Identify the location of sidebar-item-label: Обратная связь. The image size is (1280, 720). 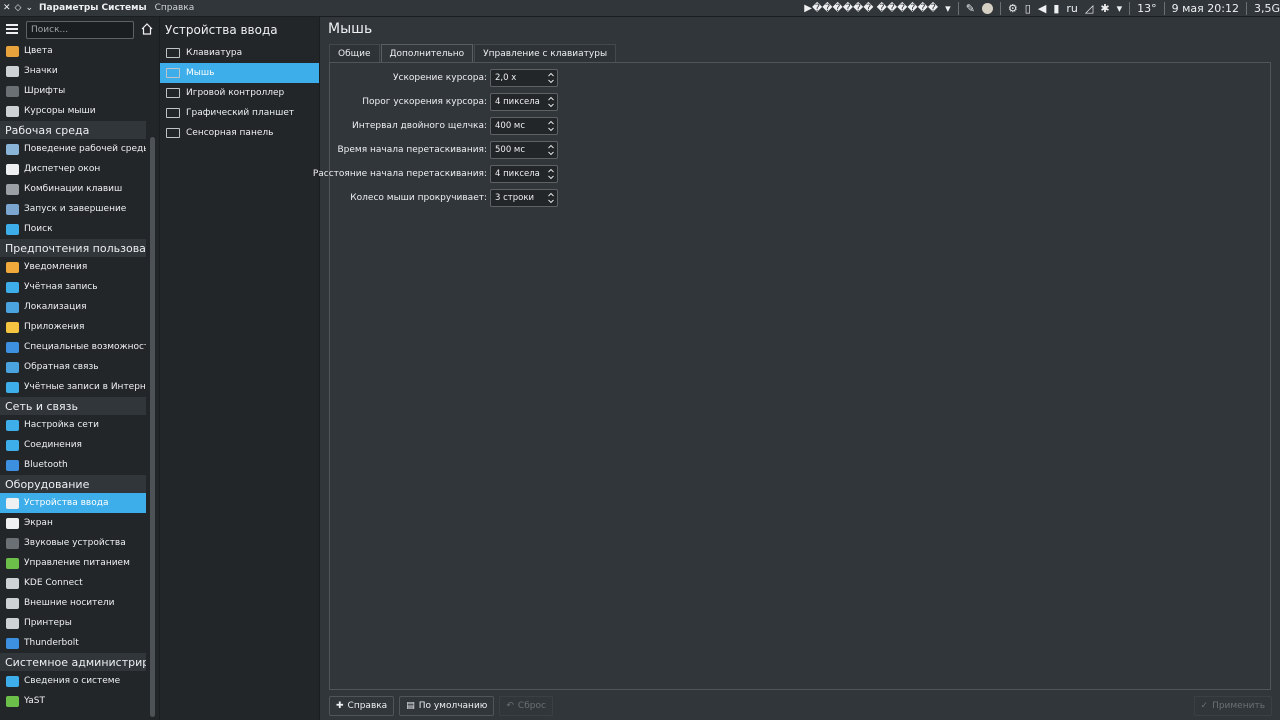
(61, 367).